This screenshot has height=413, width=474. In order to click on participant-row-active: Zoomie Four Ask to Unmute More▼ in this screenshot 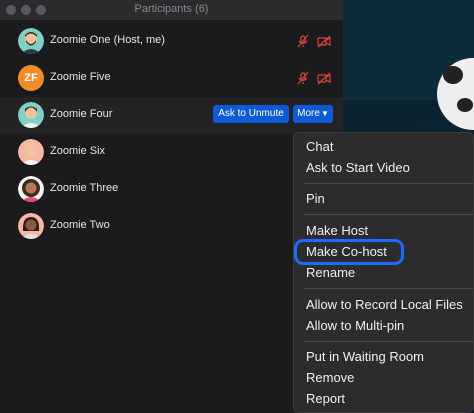, I will do `click(171, 115)`.